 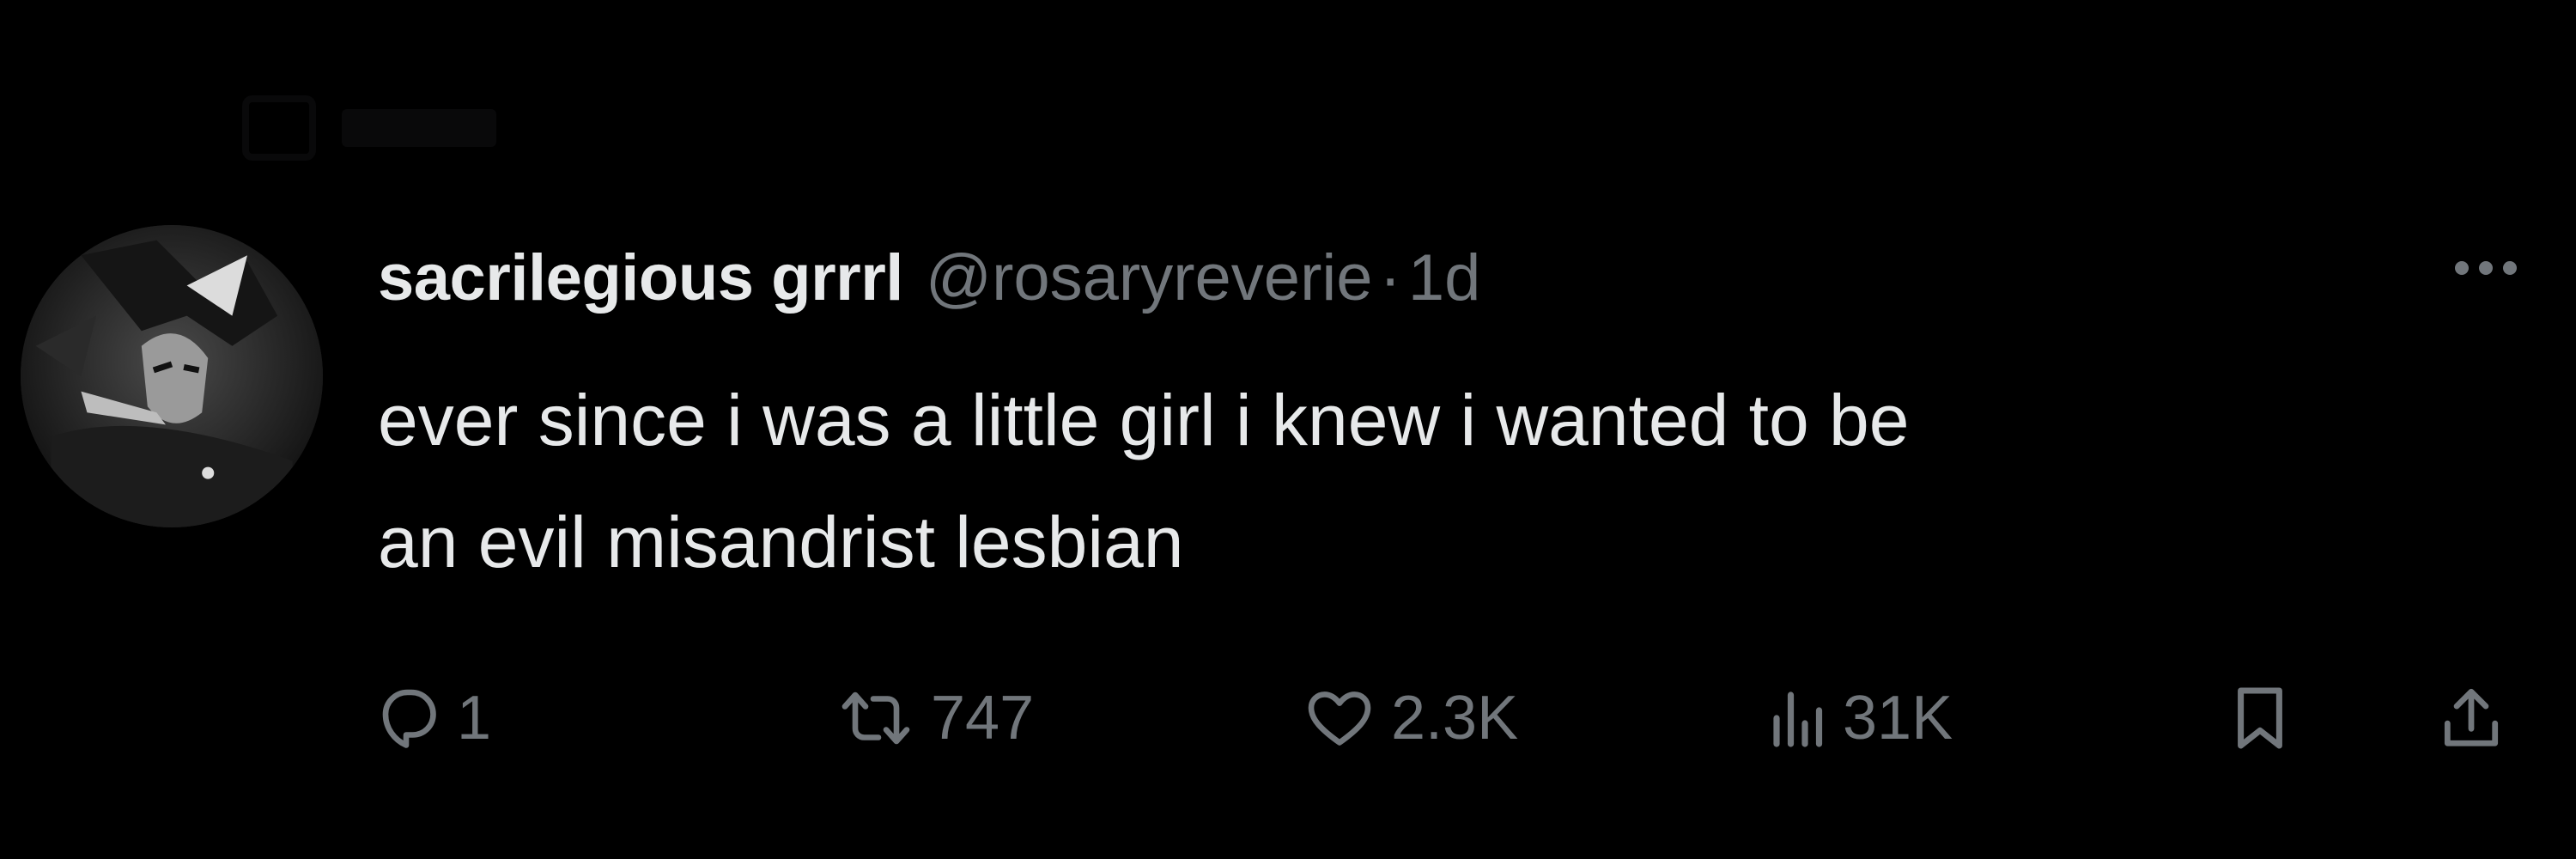 I want to click on timestamp: 1d, so click(x=1444, y=278).